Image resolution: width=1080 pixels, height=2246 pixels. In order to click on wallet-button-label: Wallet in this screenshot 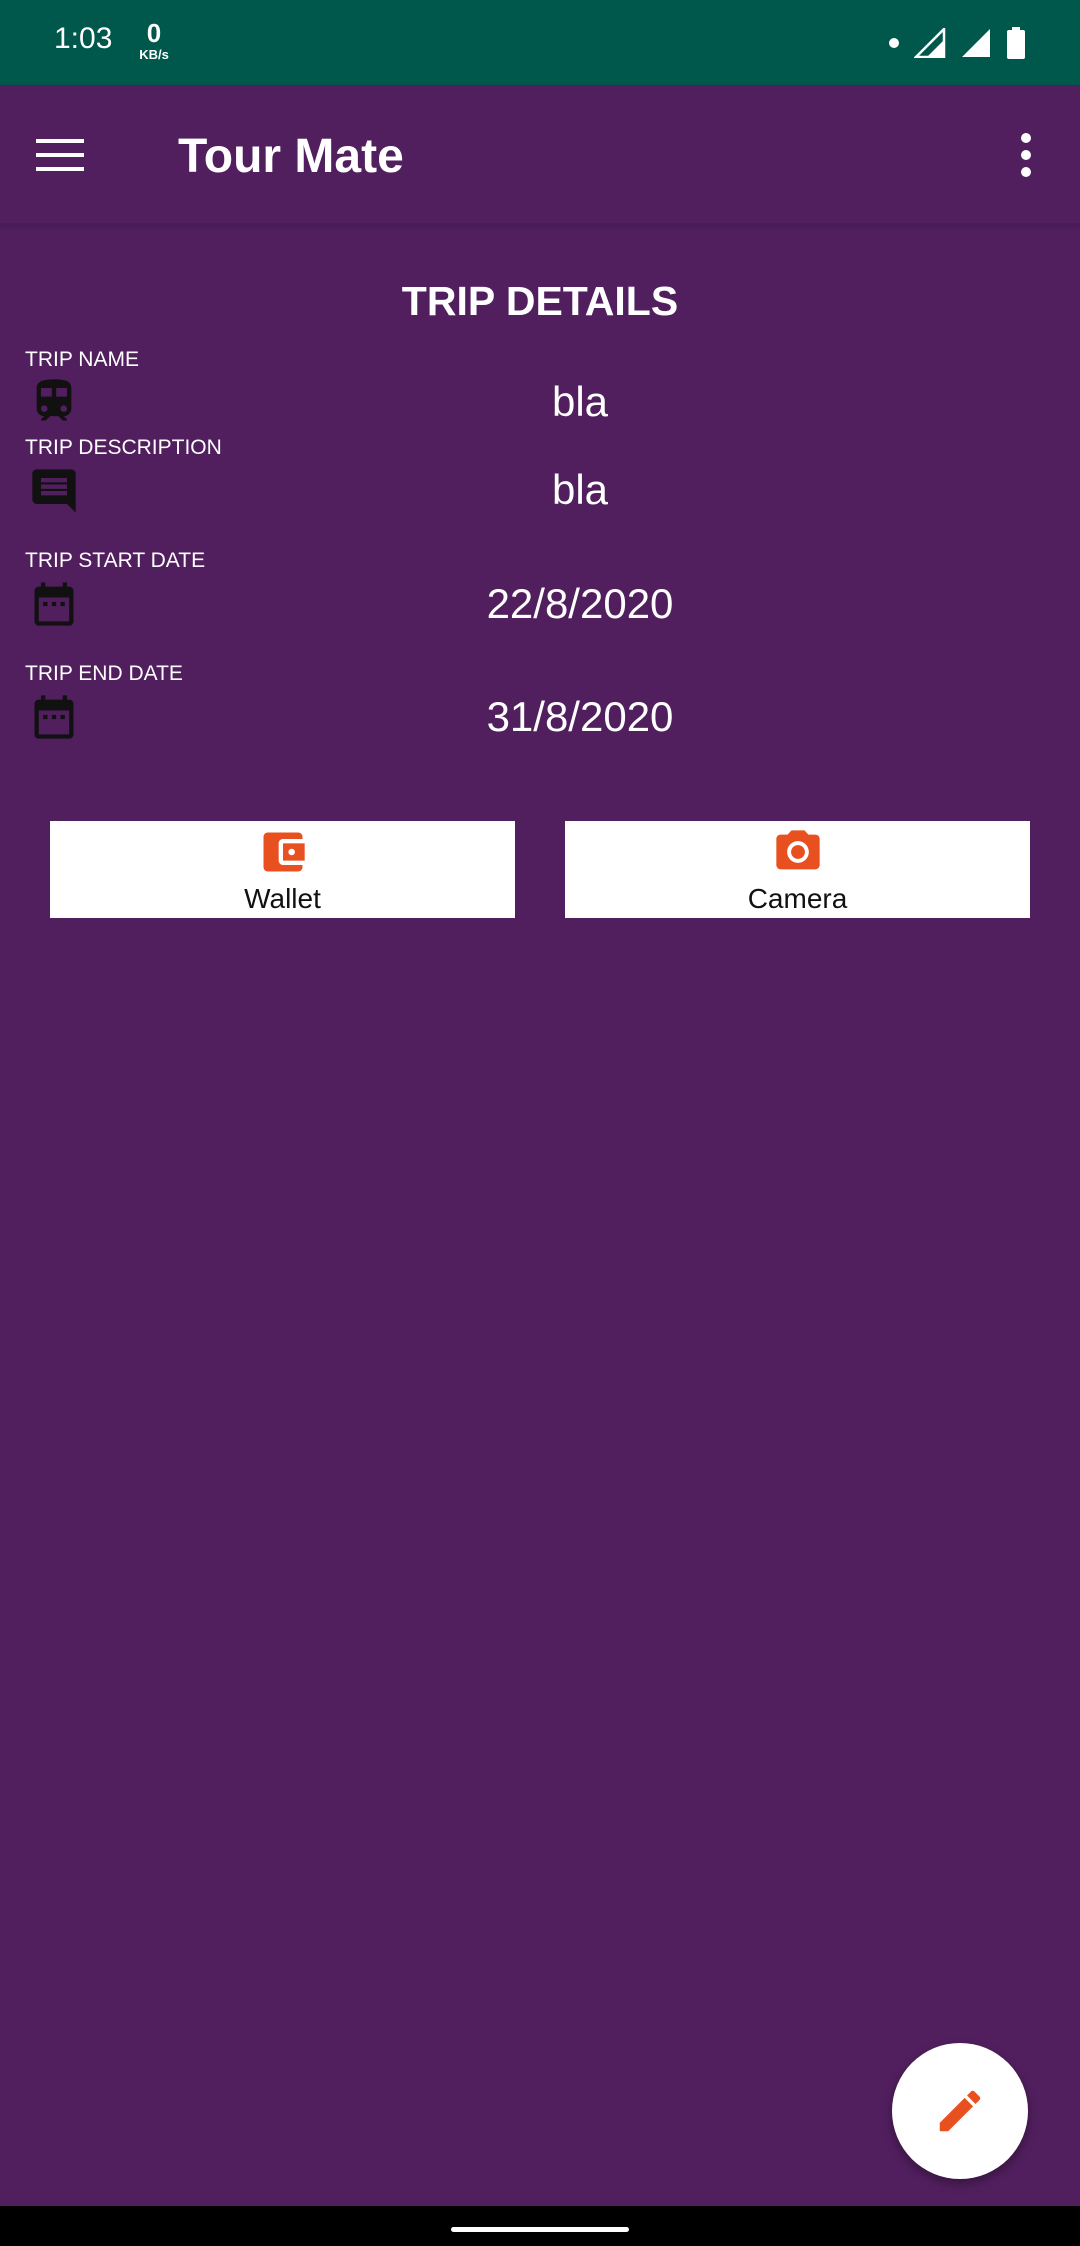, I will do `click(282, 898)`.